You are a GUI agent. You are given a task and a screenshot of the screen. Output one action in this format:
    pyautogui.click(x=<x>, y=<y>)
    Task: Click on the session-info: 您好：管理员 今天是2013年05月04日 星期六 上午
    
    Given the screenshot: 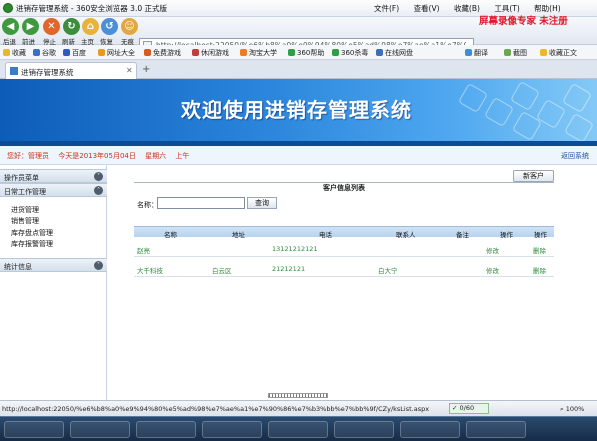 What is the action you would take?
    pyautogui.click(x=101, y=156)
    